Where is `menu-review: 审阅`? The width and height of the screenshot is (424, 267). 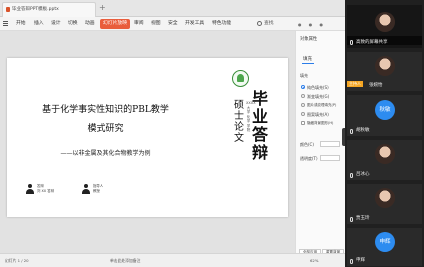 menu-review: 审阅 is located at coordinates (139, 24).